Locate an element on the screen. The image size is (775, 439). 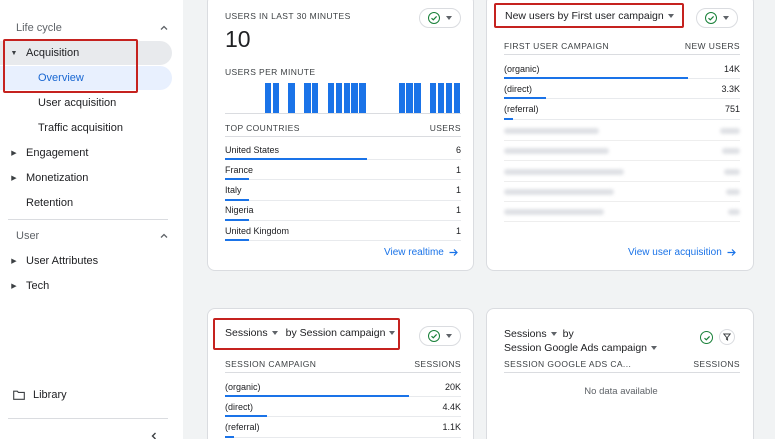
google-ads-dimension-label: Session Google Ads campaign is located at coordinates (576, 348).